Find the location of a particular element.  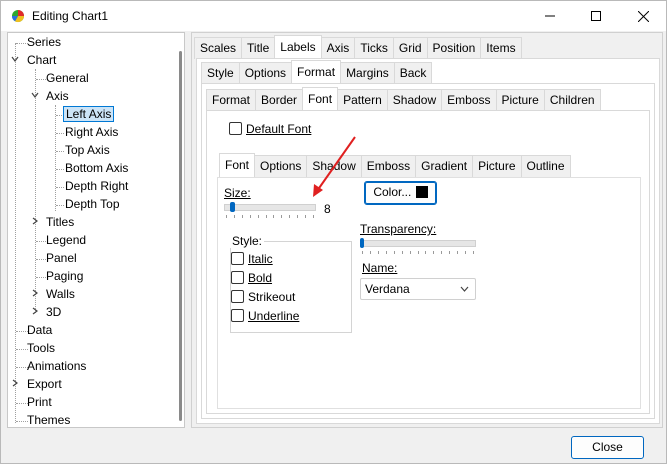

close-window-button is located at coordinates (643, 16).